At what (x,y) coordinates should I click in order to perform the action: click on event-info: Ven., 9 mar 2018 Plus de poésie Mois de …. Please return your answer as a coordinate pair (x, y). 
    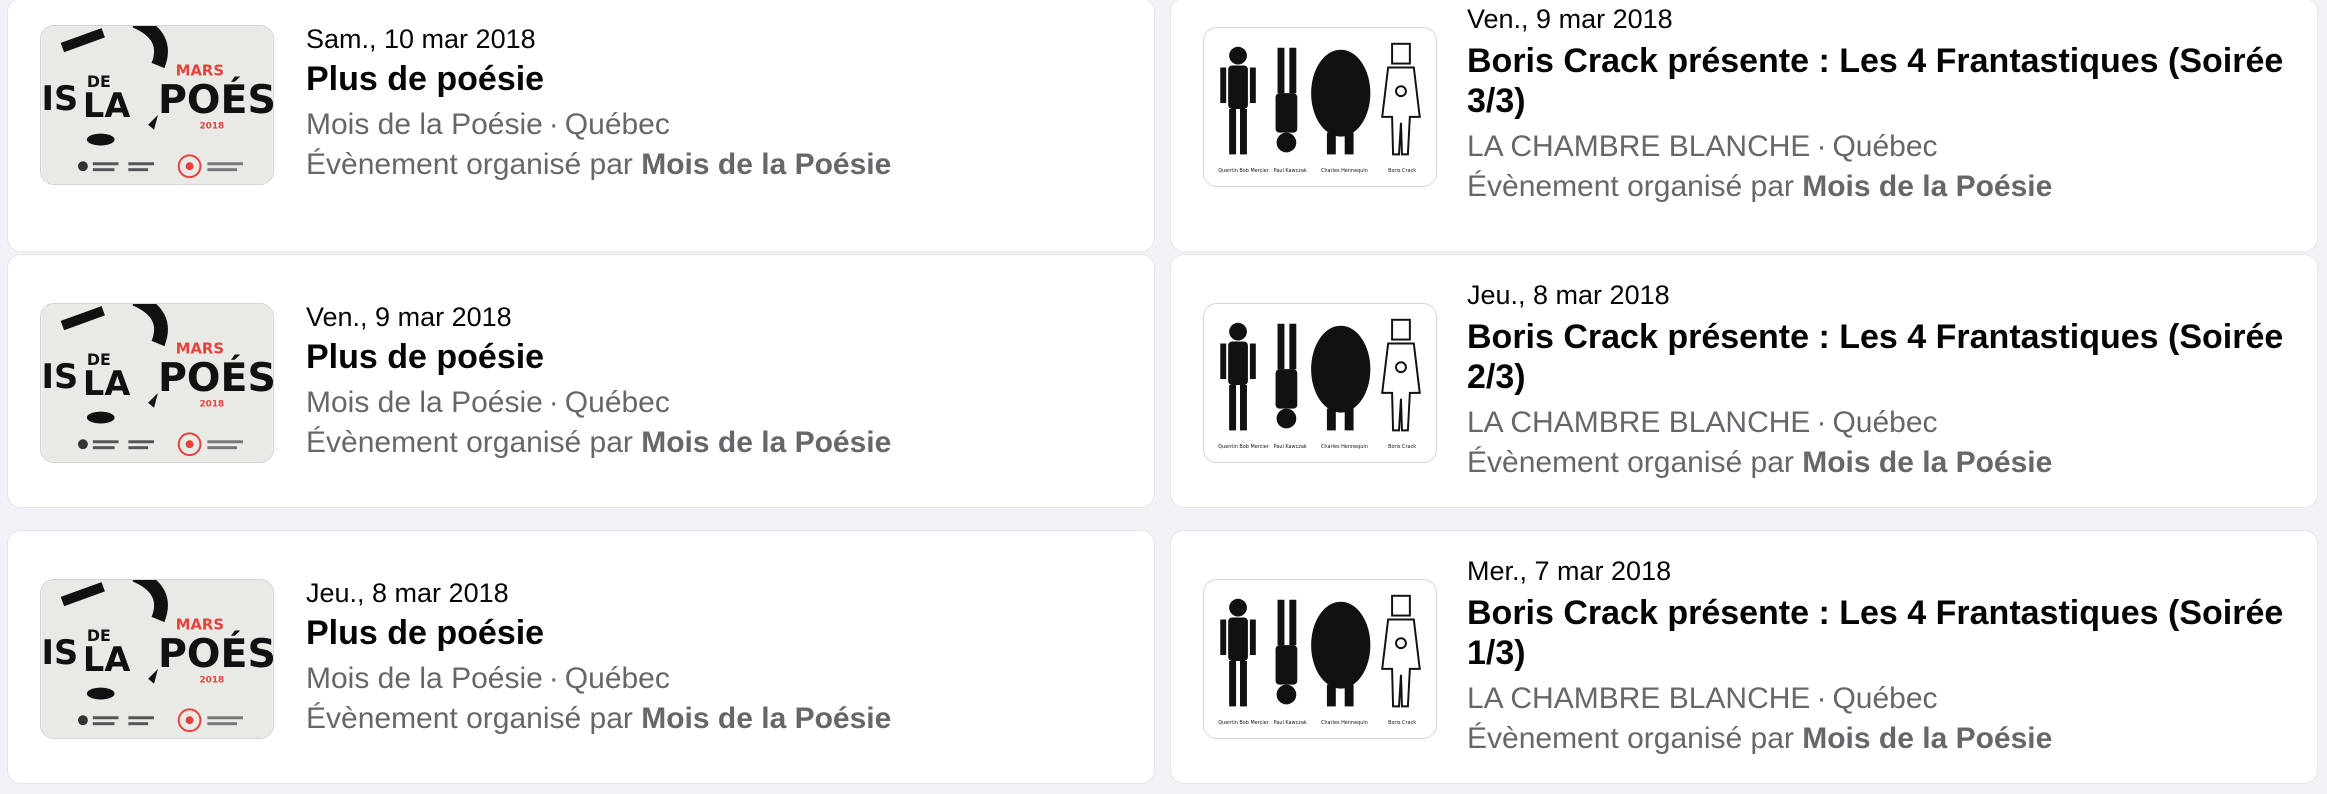
    Looking at the image, I should click on (720, 382).